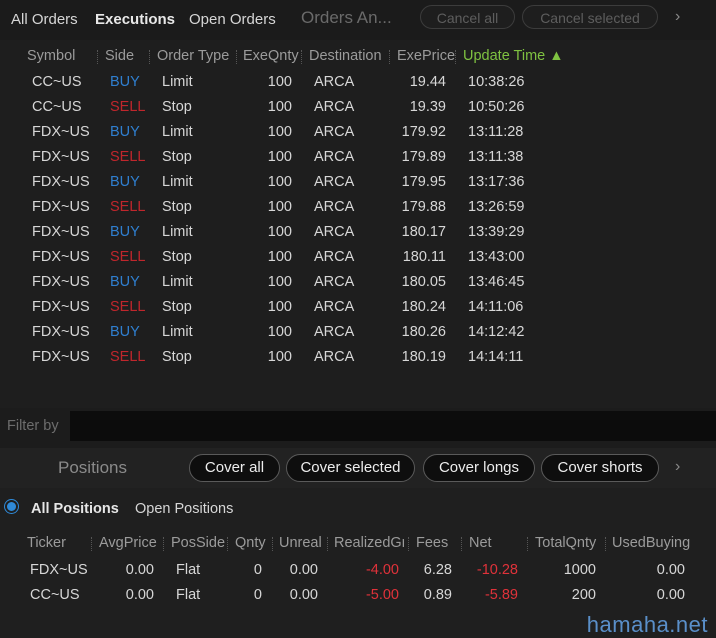 This screenshot has width=716, height=638. What do you see at coordinates (496, 357) in the screenshot?
I see `cell-time: 14:14:11` at bounding box center [496, 357].